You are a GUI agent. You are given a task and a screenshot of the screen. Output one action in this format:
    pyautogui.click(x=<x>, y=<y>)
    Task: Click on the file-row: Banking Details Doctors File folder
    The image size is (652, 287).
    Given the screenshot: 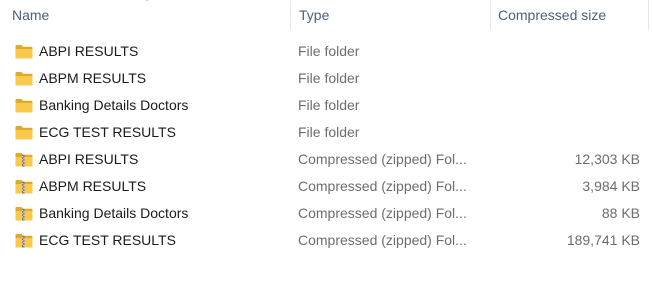 What is the action you would take?
    pyautogui.click(x=326, y=105)
    